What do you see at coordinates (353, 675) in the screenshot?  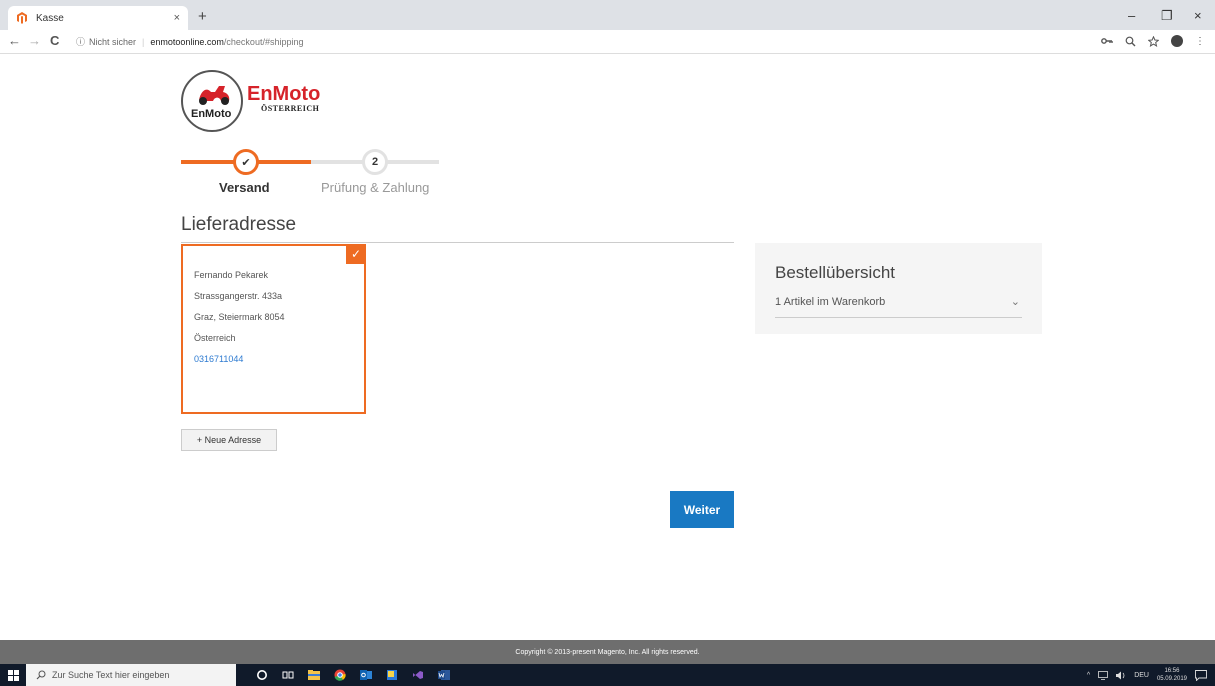 I see `taskbar-apps` at bounding box center [353, 675].